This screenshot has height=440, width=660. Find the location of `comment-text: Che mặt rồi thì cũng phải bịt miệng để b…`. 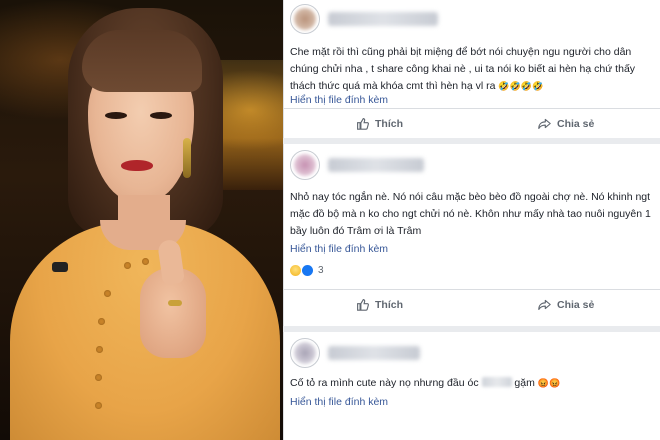

comment-text: Che mặt rồi thì cũng phải bịt miệng để b… is located at coordinates (471, 69).